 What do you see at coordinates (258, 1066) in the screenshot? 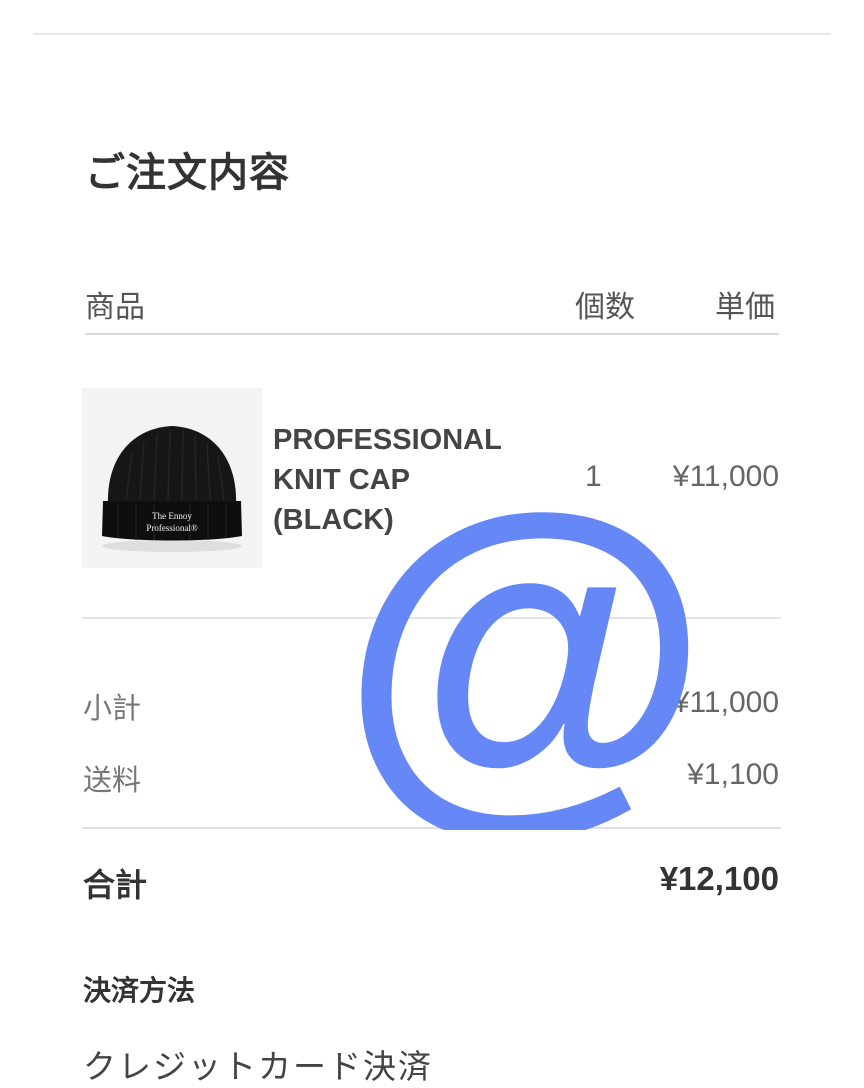
I see `payment-method-value: クレジットカード決済` at bounding box center [258, 1066].